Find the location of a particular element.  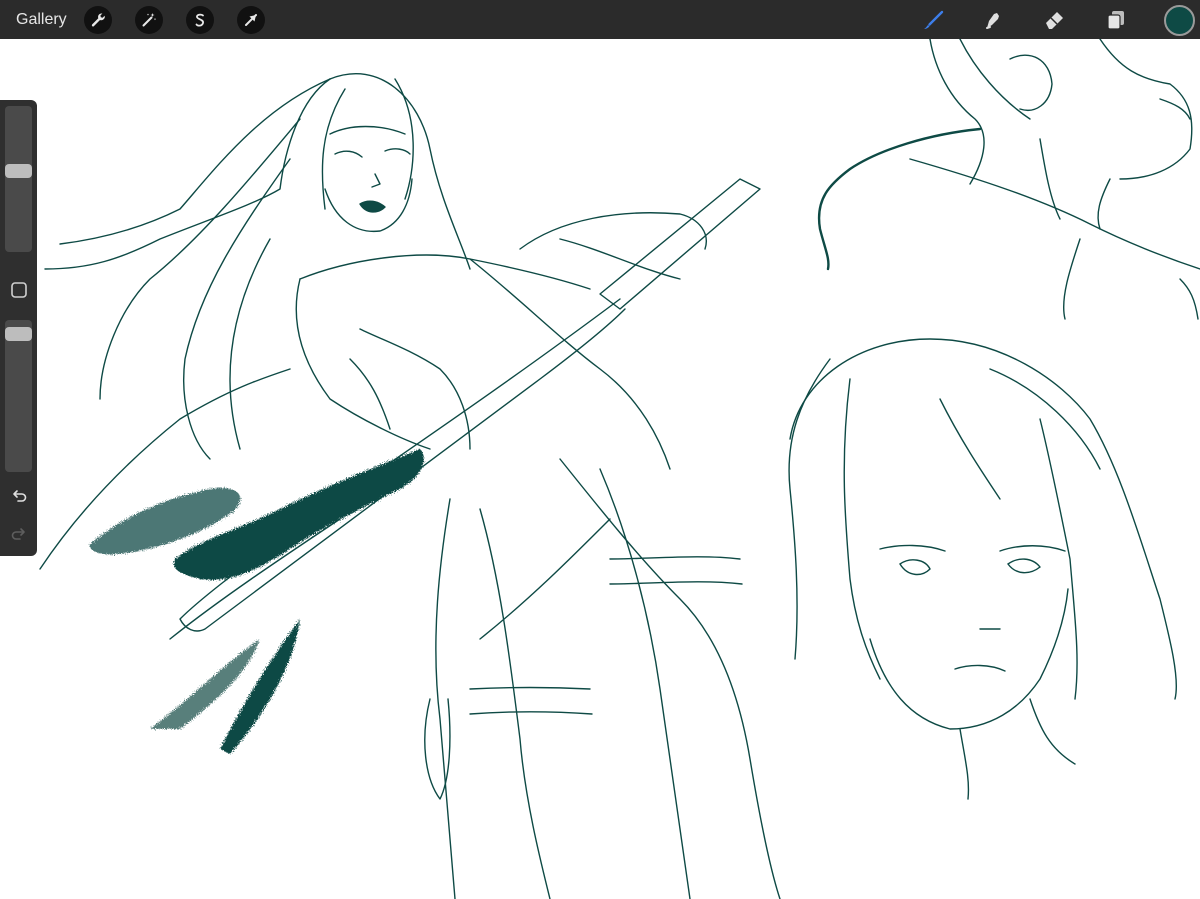

transform-arrow-icon is located at coordinates (251, 20).